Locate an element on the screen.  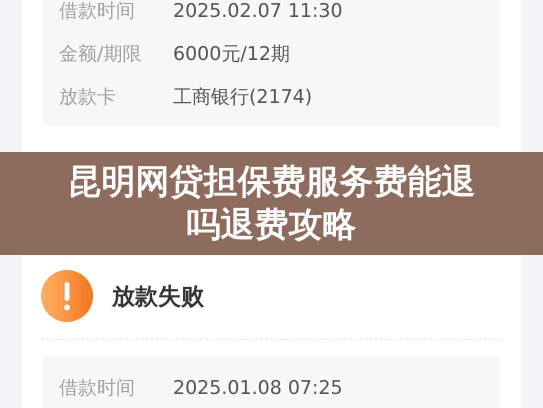
detail-value: 2025.01.08 07:25 is located at coordinates (258, 387).